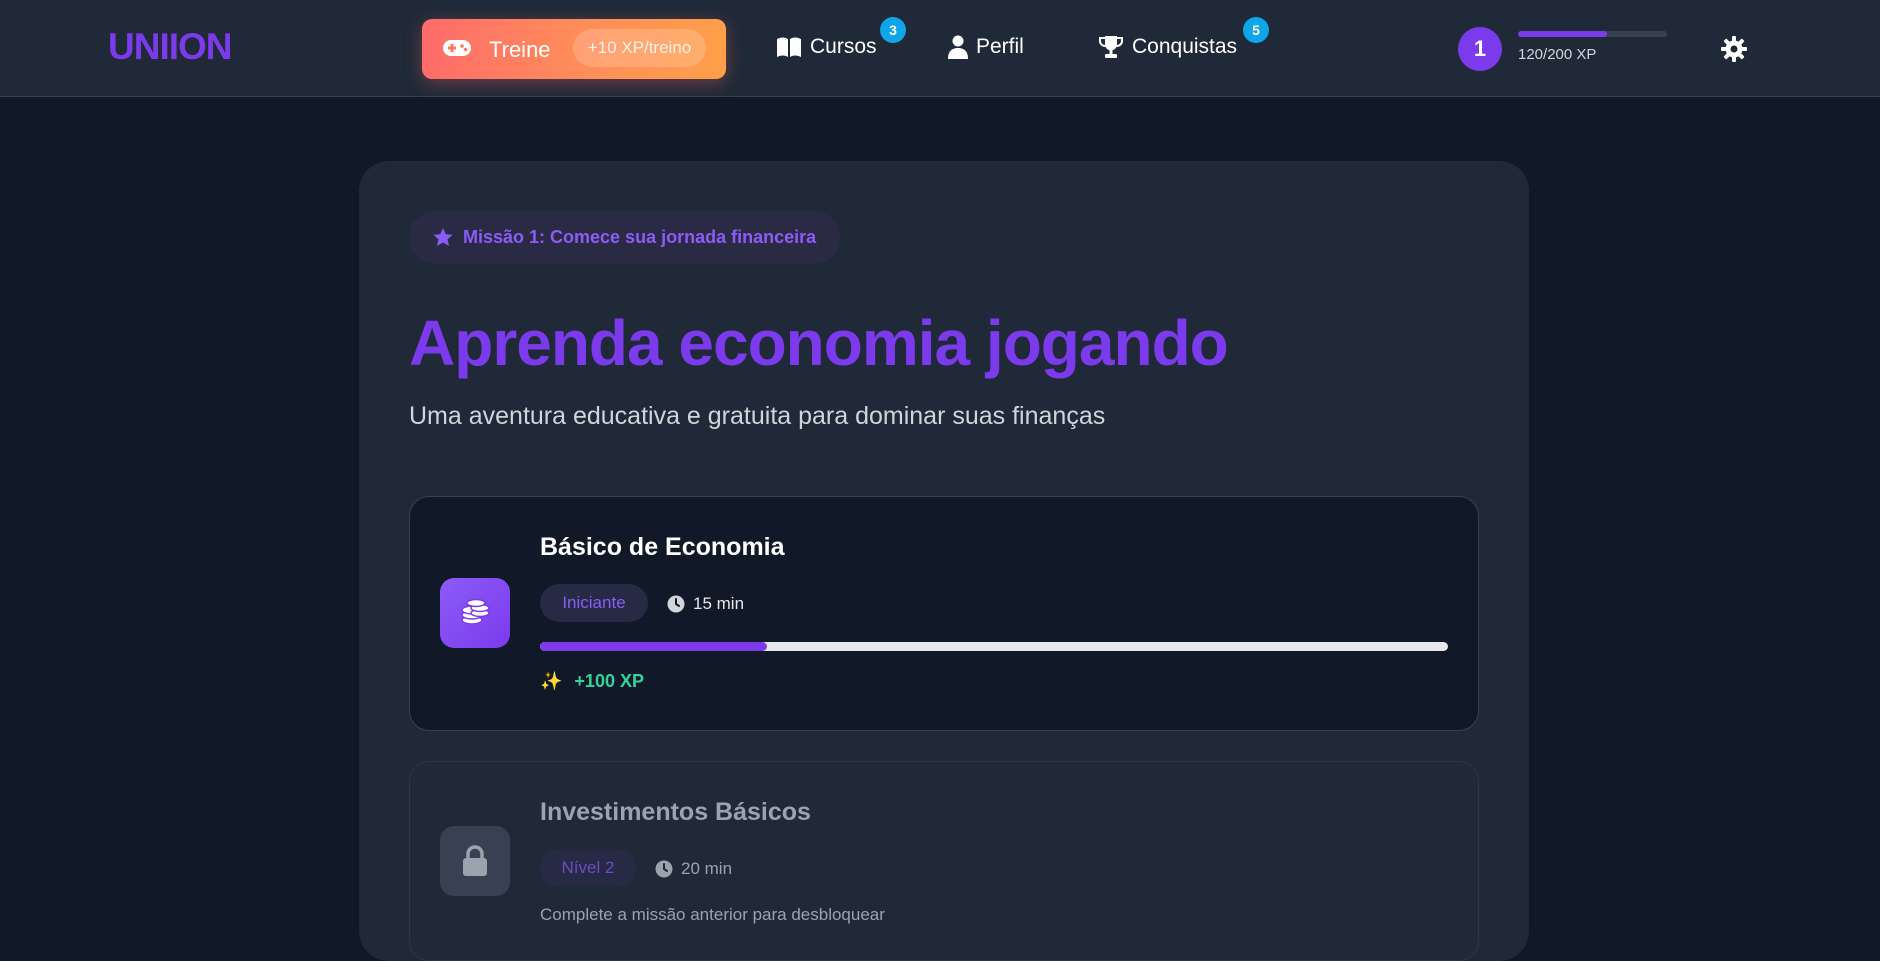 The height and width of the screenshot is (961, 1880). Describe the element at coordinates (170, 47) in the screenshot. I see `app-logo: UNIION` at that location.